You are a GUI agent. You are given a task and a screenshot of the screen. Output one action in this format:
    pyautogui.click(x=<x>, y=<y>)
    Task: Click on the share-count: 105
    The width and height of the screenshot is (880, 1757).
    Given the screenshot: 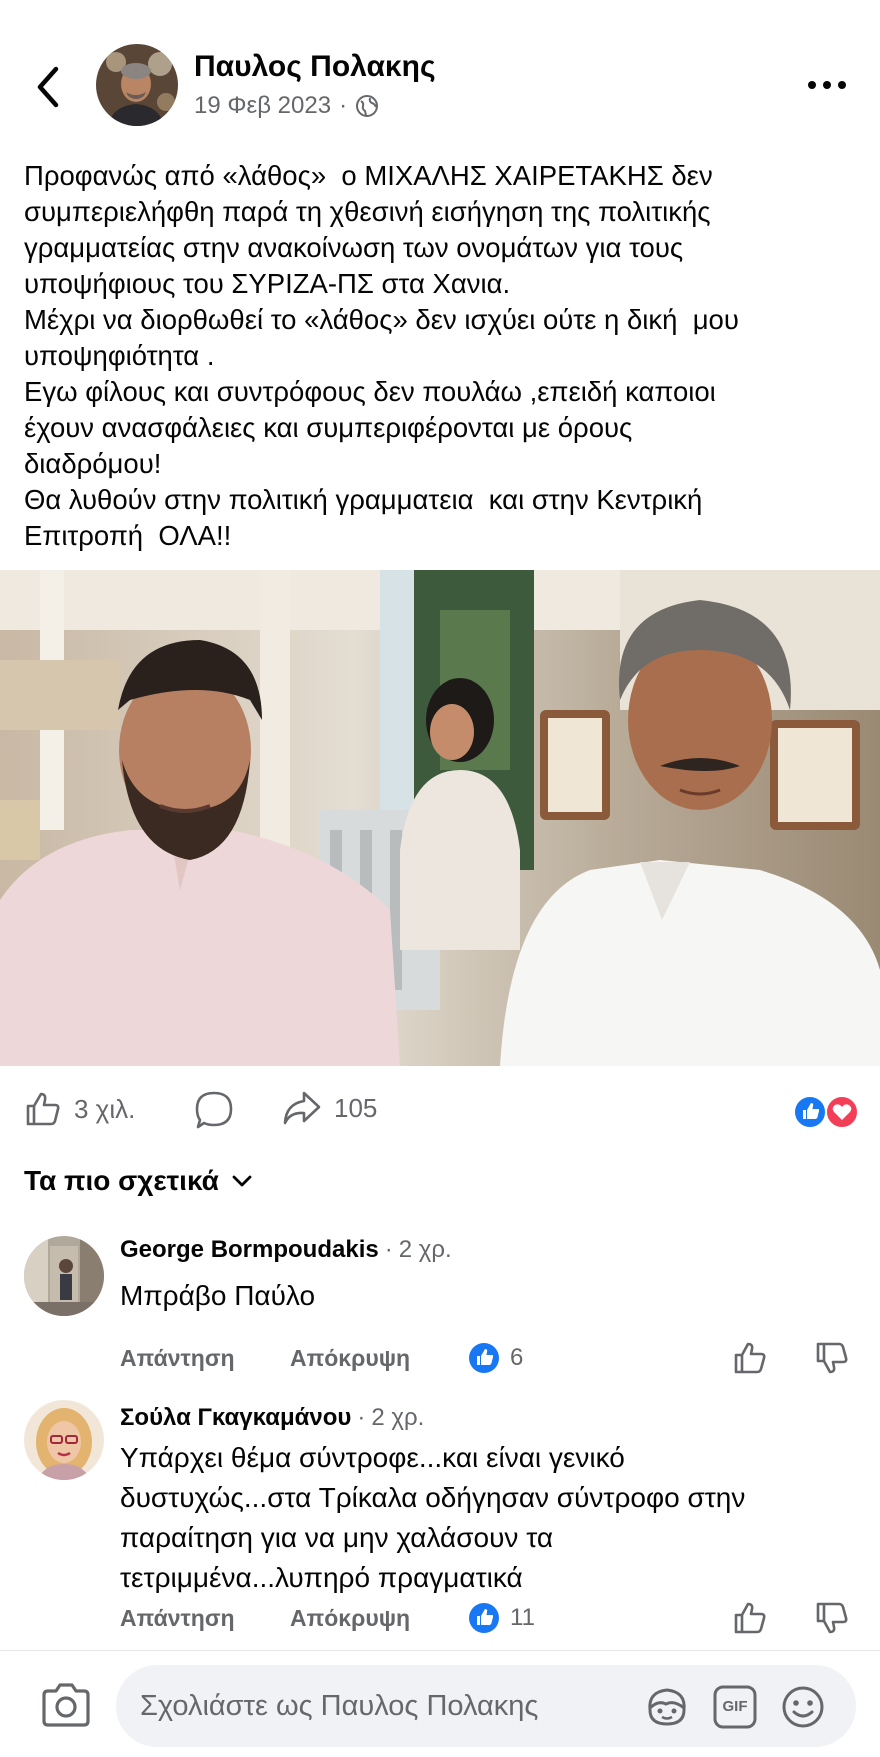 What is the action you would take?
    pyautogui.click(x=356, y=1107)
    